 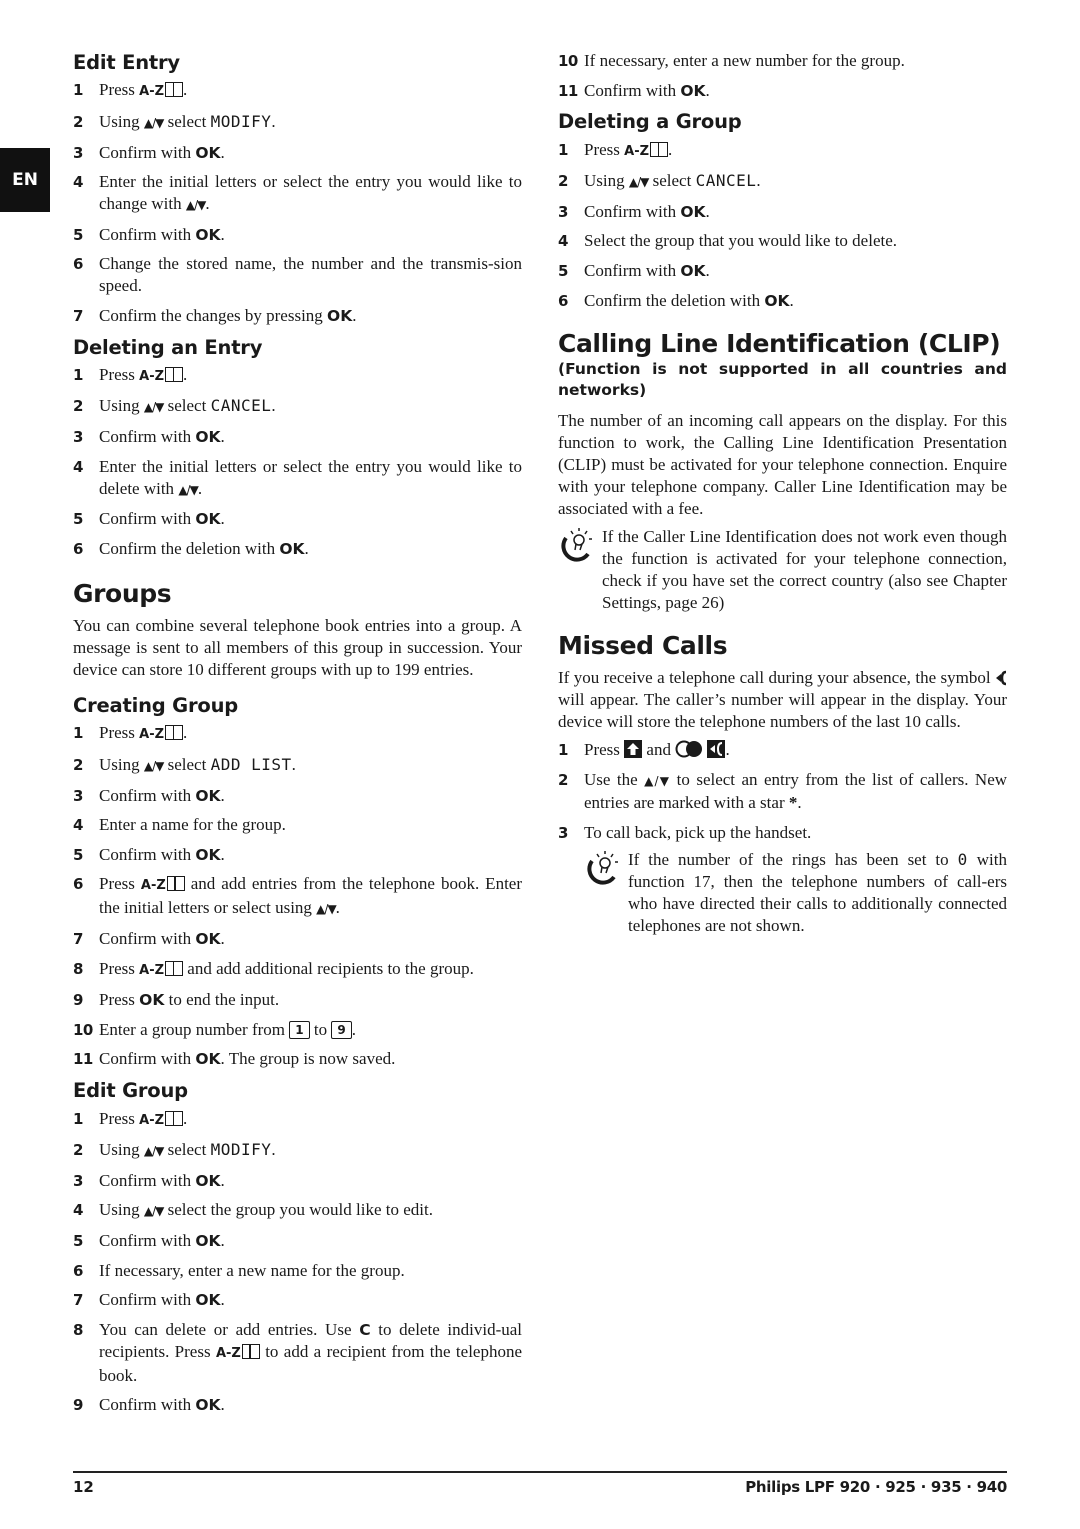 What do you see at coordinates (876, 1487) in the screenshot?
I see `model-name: Philips LPF 920 · 925 · 935 · 940` at bounding box center [876, 1487].